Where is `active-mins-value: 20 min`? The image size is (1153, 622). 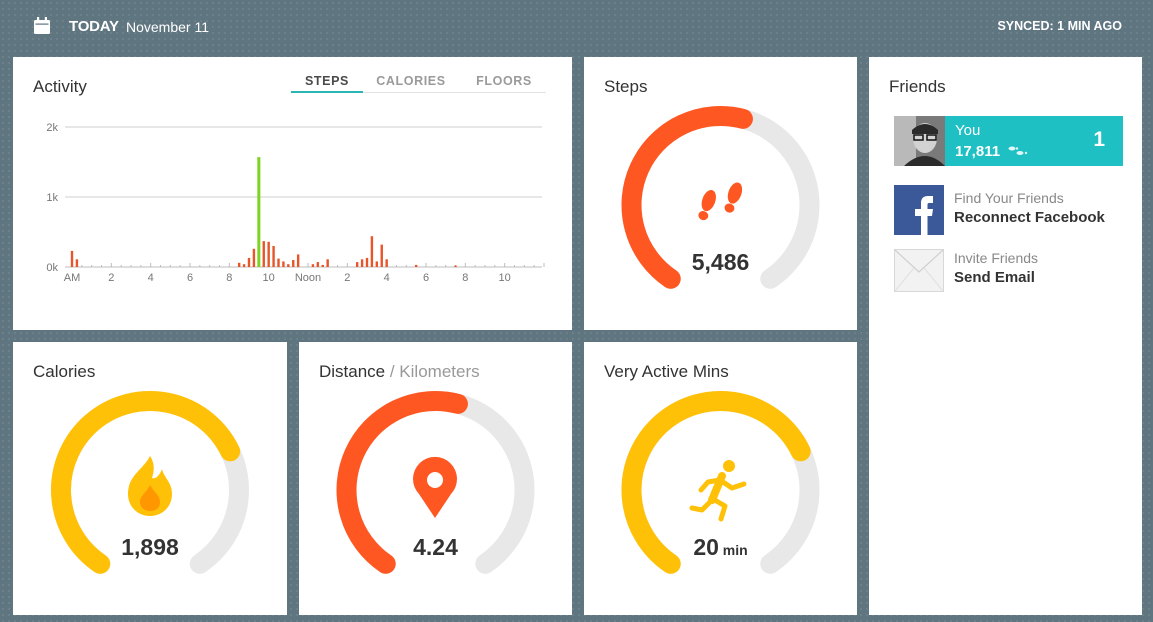
active-mins-value: 20 min is located at coordinates (720, 547).